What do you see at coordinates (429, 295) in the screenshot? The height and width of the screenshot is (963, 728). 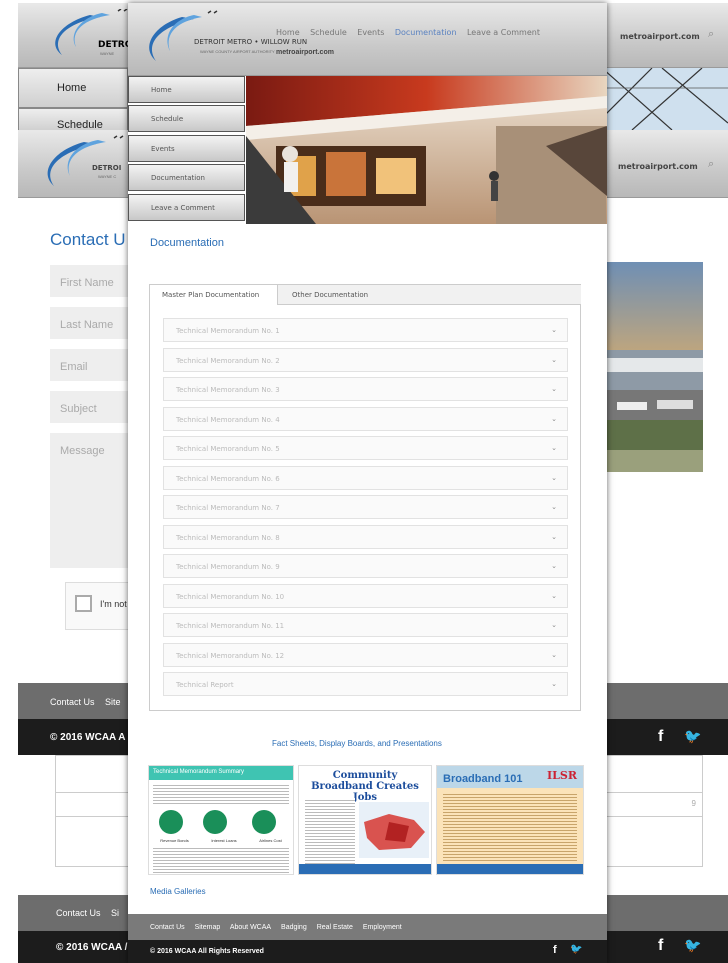 I see `tab-other: Other Documentation` at bounding box center [429, 295].